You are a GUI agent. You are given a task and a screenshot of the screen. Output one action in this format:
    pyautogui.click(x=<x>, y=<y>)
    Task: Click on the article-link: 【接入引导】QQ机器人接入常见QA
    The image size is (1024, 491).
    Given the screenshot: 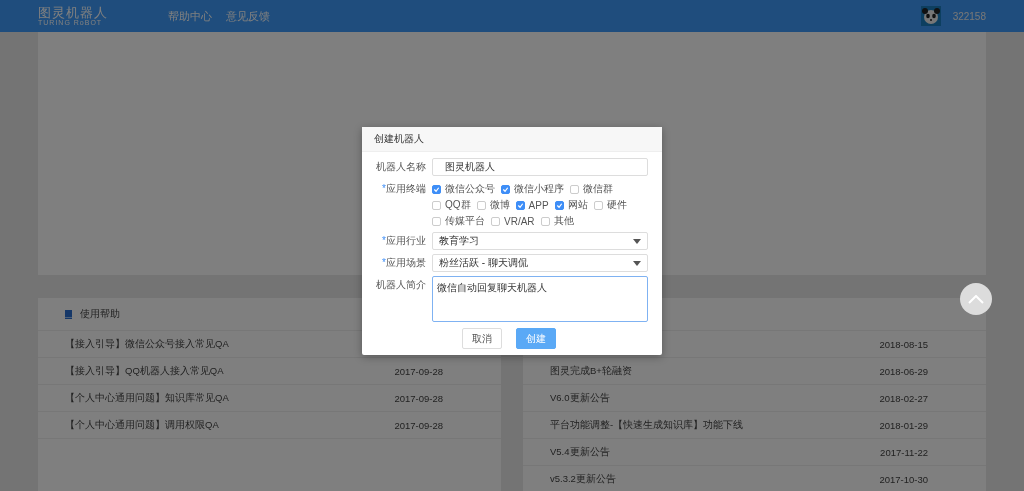 What is the action you would take?
    pyautogui.click(x=144, y=371)
    